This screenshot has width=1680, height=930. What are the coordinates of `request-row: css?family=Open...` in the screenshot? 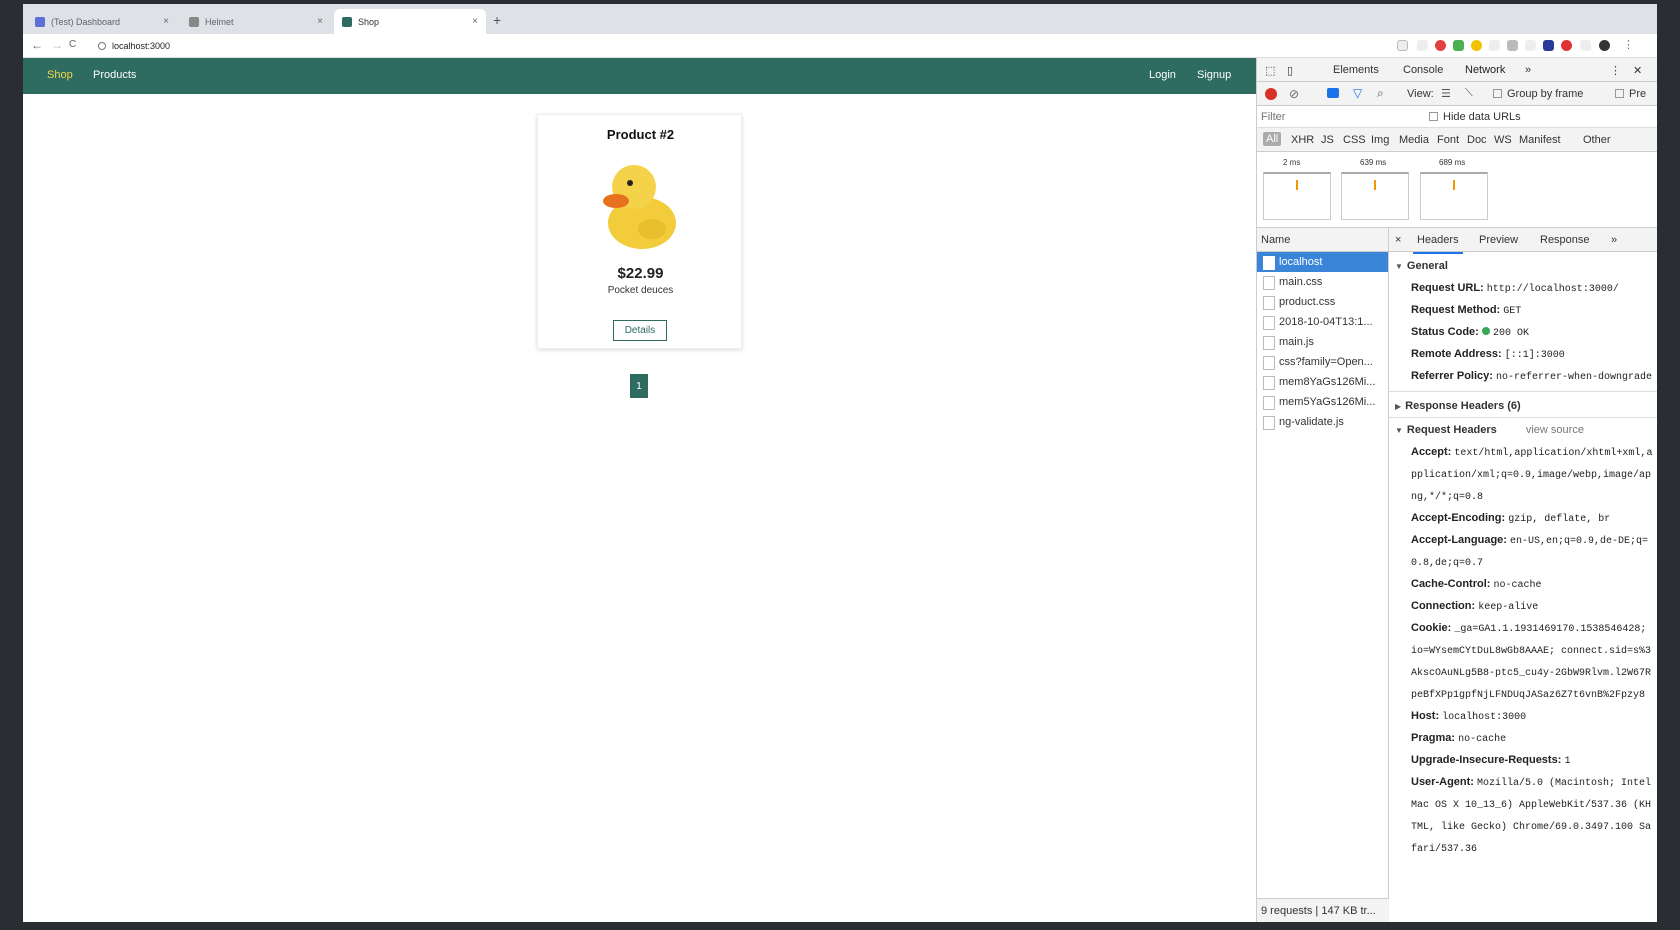 It's located at (1322, 362).